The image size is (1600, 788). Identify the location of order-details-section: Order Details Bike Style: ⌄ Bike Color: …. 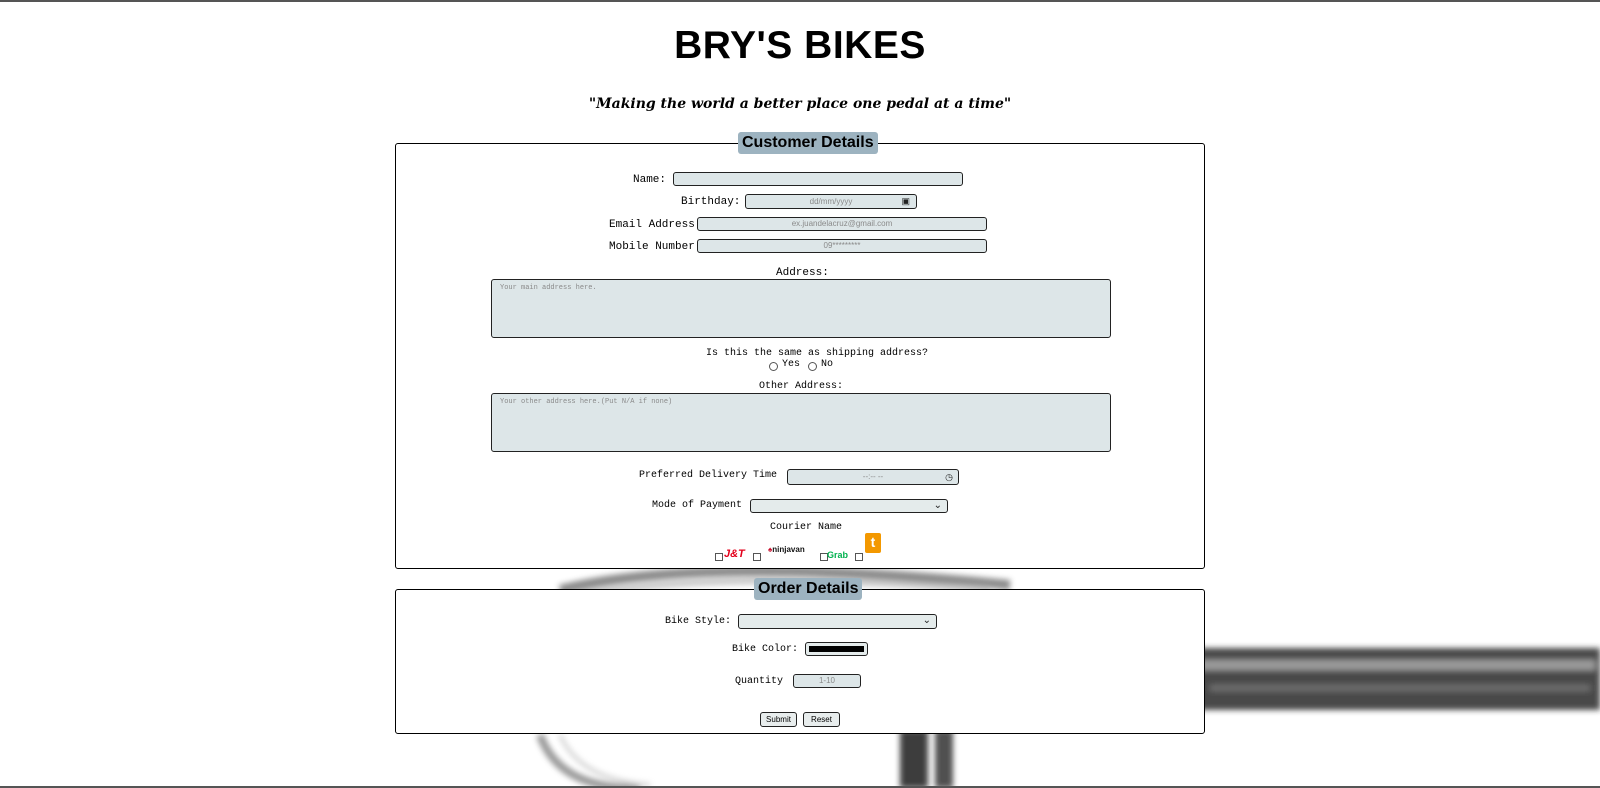
(800, 656).